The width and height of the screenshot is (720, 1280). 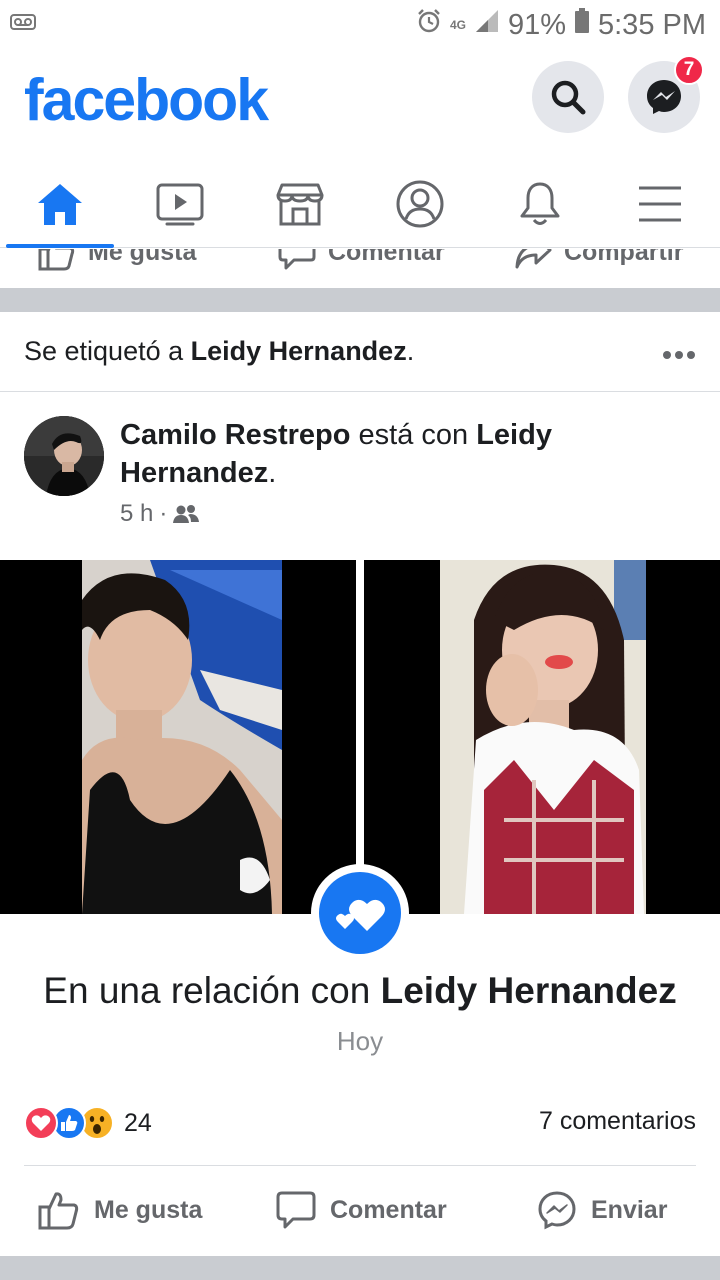 What do you see at coordinates (272, 473) in the screenshot?
I see `with-suffix: .` at bounding box center [272, 473].